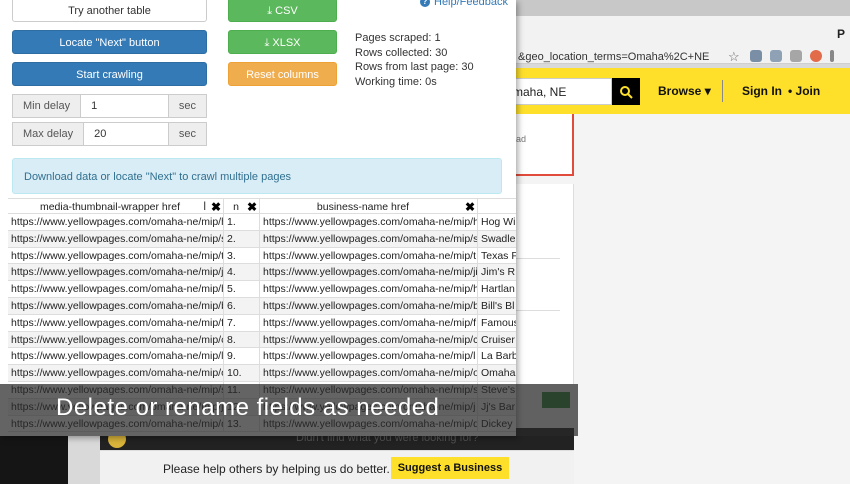  What do you see at coordinates (242, 255) in the screenshot?
I see `table-cell: 3.` at bounding box center [242, 255].